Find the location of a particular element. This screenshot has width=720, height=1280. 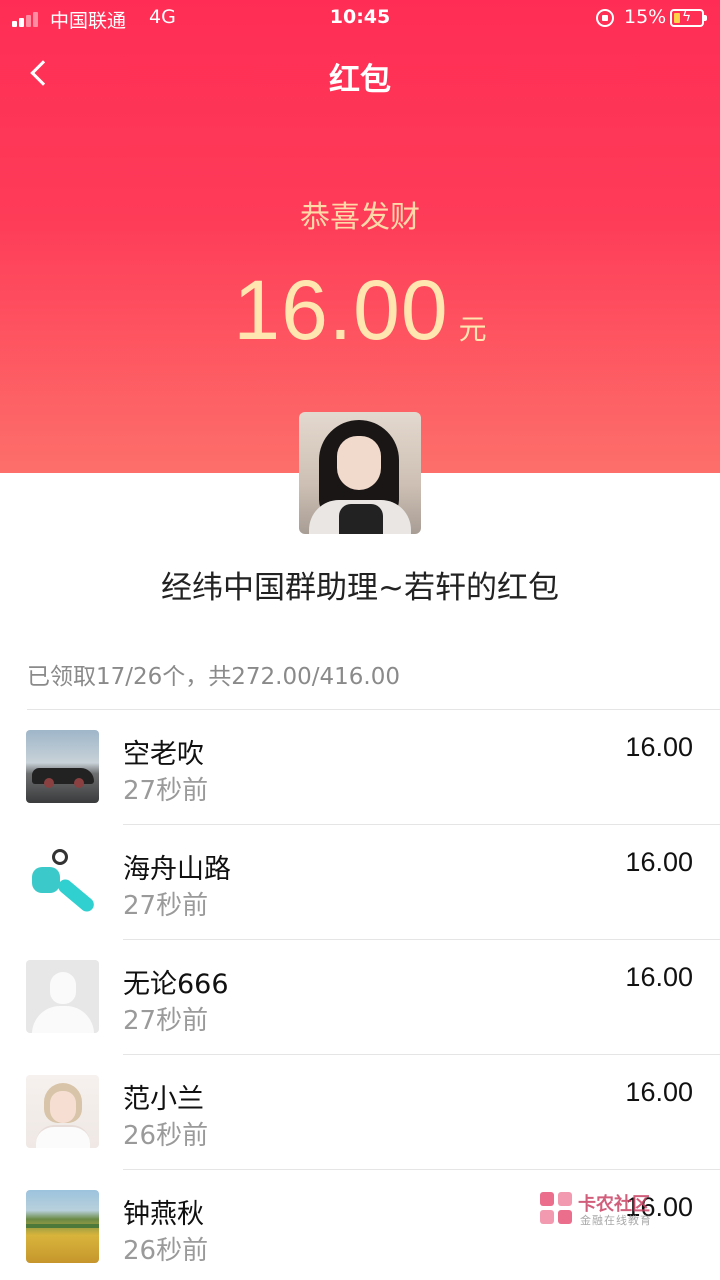

packet-amount-row: 16.00 元 is located at coordinates (360, 310).